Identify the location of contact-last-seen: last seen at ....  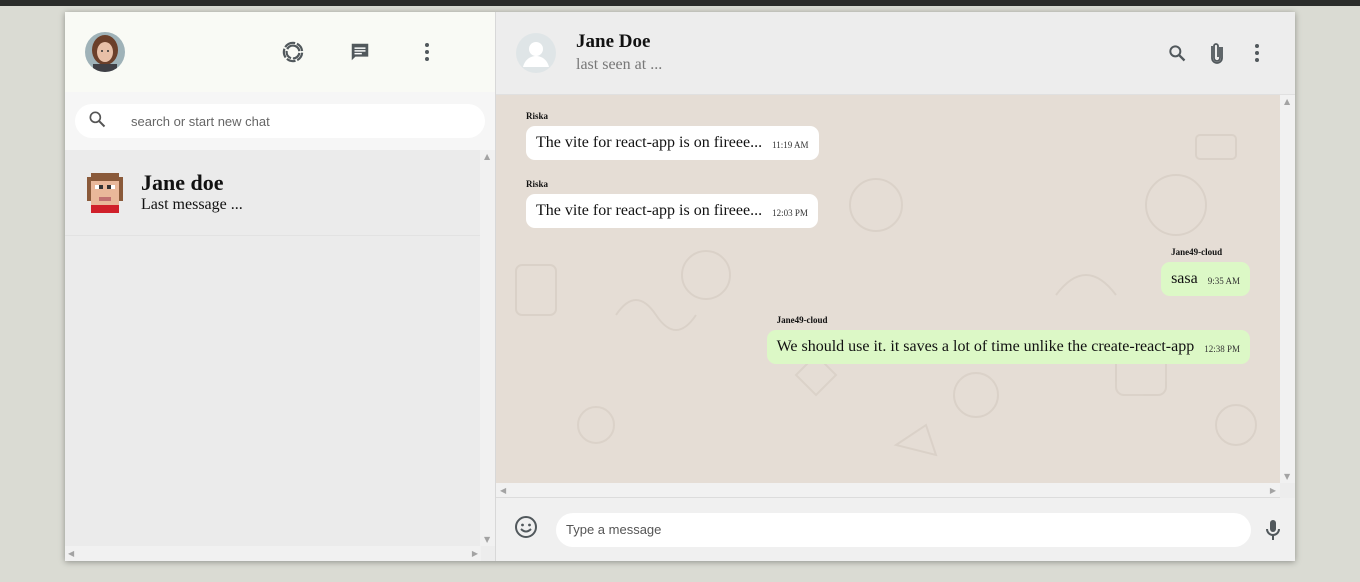
(619, 64).